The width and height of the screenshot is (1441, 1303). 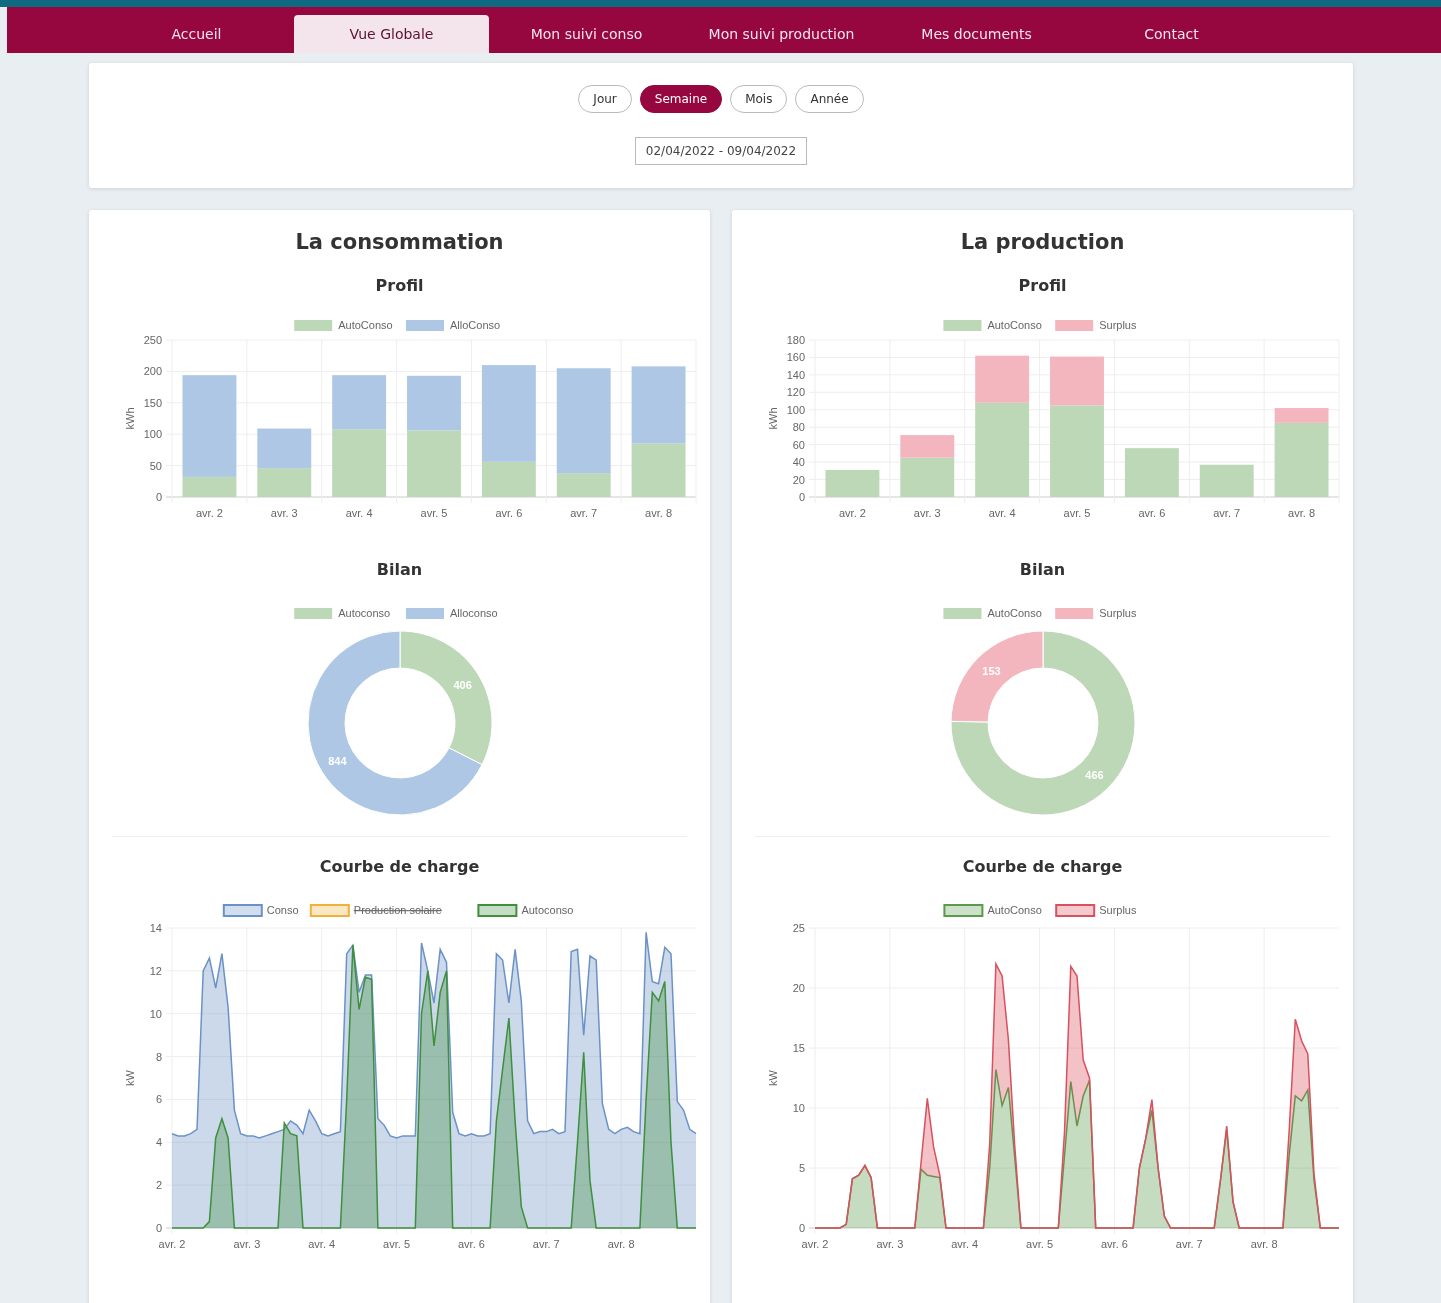 I want to click on axis-tick-label: 150, so click(x=152, y=402).